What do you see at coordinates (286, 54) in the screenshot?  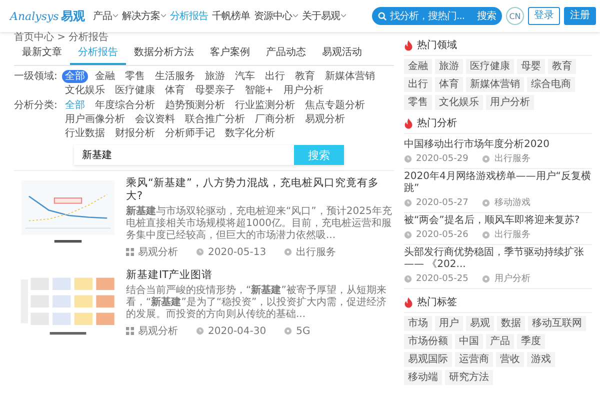 I see `tab: 产品动态` at bounding box center [286, 54].